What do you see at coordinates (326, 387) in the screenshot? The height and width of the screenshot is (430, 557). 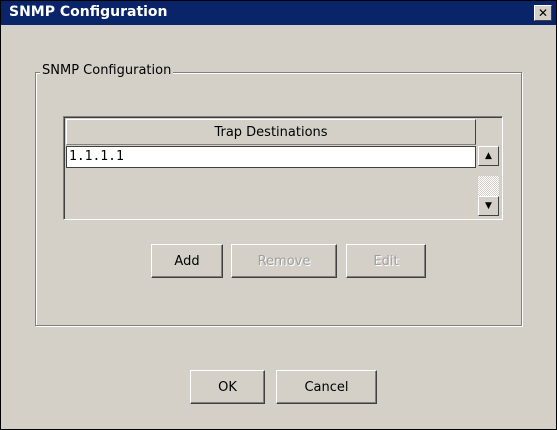 I see `cancel-button: Cancel` at bounding box center [326, 387].